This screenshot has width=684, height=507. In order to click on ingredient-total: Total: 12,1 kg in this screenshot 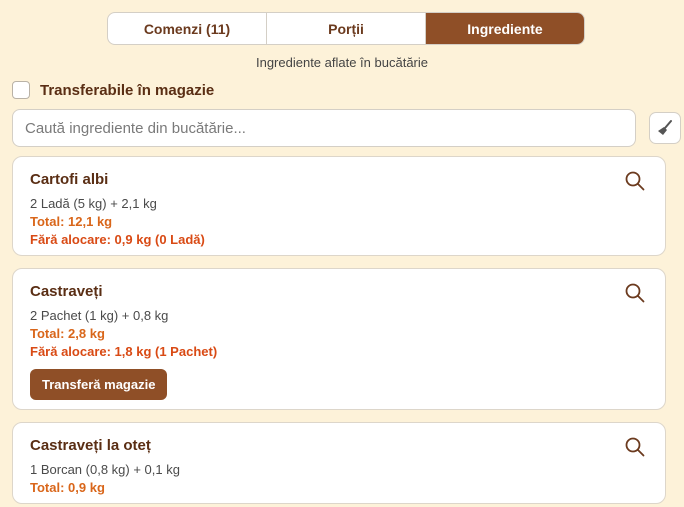, I will do `click(71, 221)`.